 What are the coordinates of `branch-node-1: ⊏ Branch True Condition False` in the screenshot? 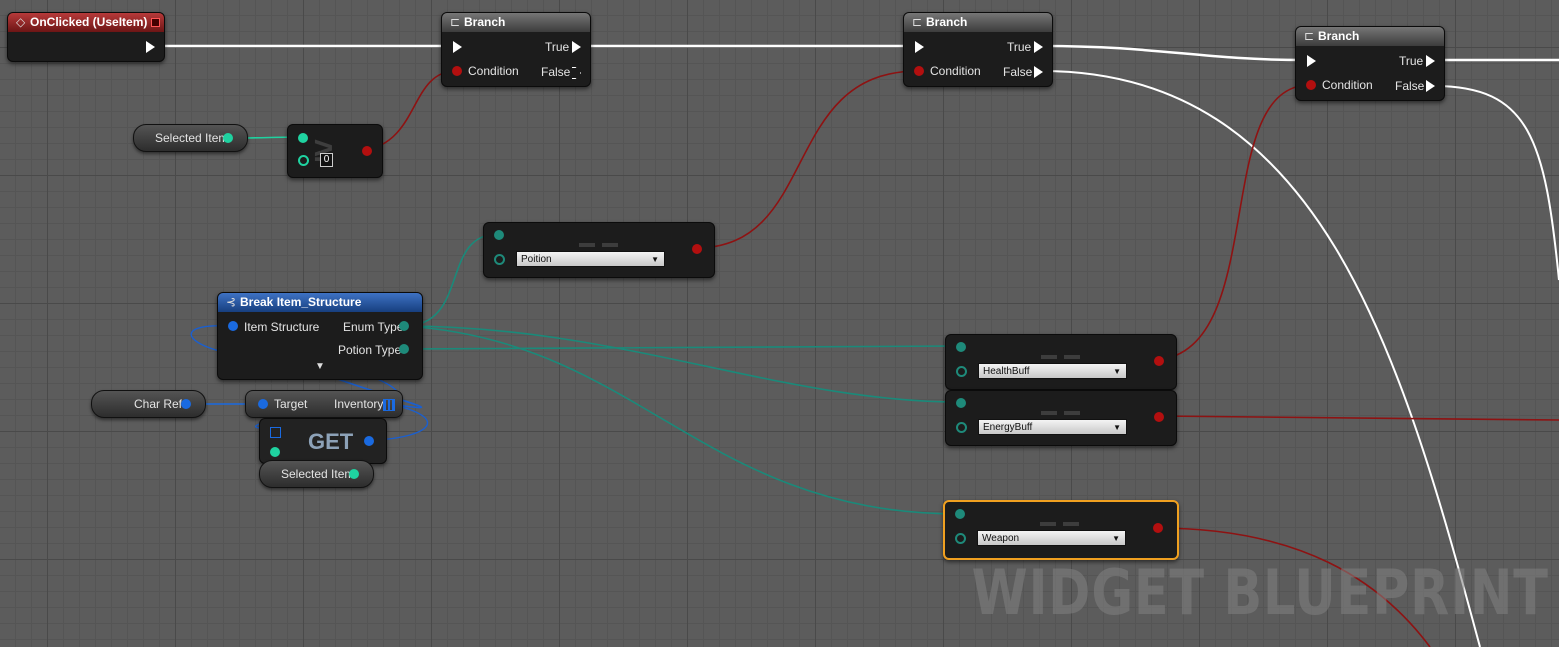 It's located at (516, 49).